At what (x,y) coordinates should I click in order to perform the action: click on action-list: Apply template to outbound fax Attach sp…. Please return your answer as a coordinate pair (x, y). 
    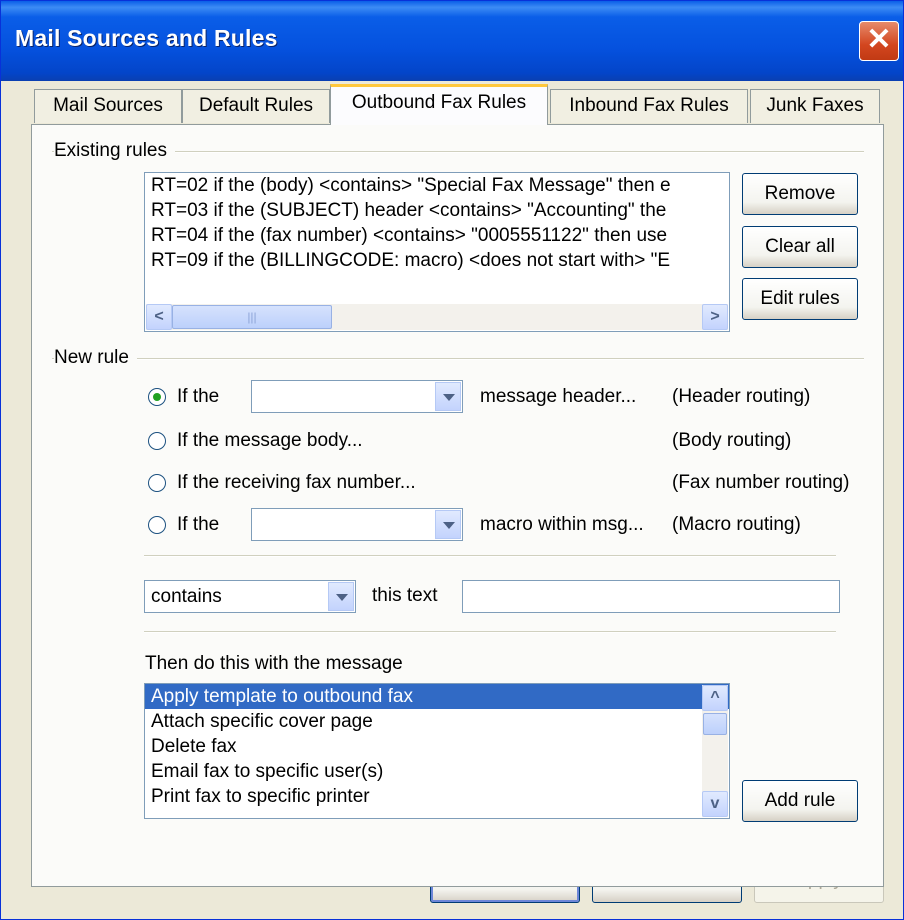
    Looking at the image, I should click on (437, 751).